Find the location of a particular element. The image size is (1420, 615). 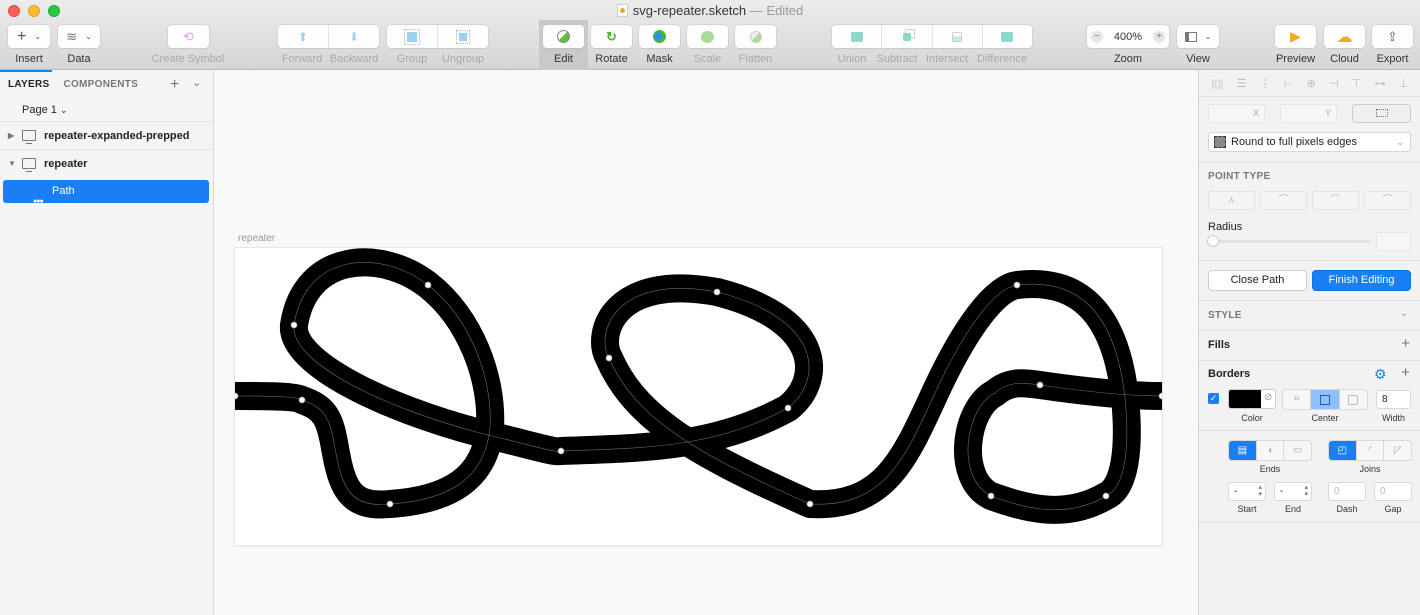

snap-point-button is located at coordinates (1381, 113).